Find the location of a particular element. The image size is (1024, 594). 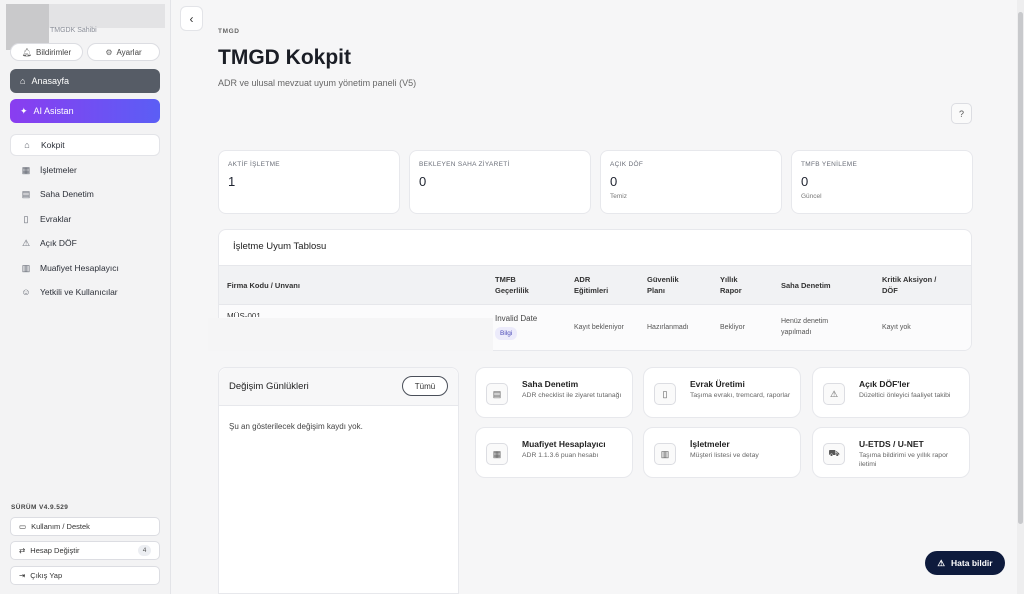

sidebar-item-acik-dof: ⚠ Açık DÖF is located at coordinates (85, 243).